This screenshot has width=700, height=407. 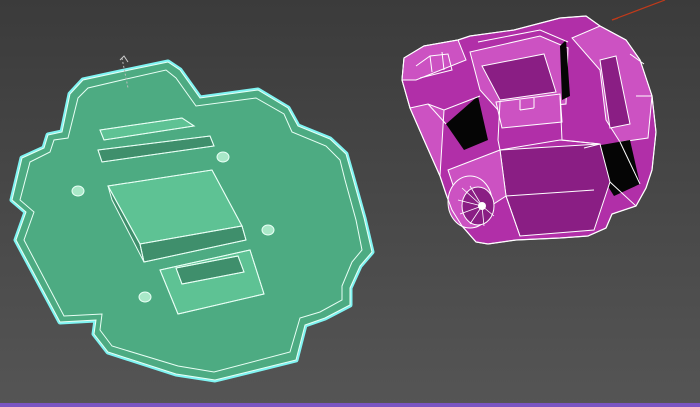 I want to click on cylinder-pivot-icon, so click(x=482, y=206).